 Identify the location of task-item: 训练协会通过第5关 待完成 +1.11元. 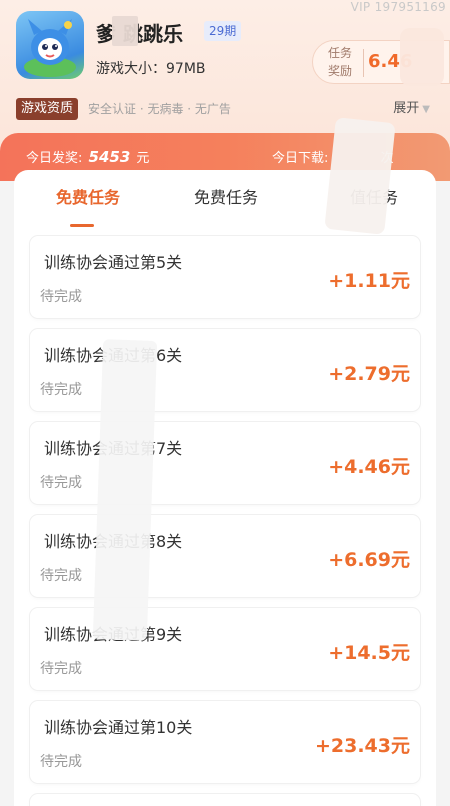
(225, 277).